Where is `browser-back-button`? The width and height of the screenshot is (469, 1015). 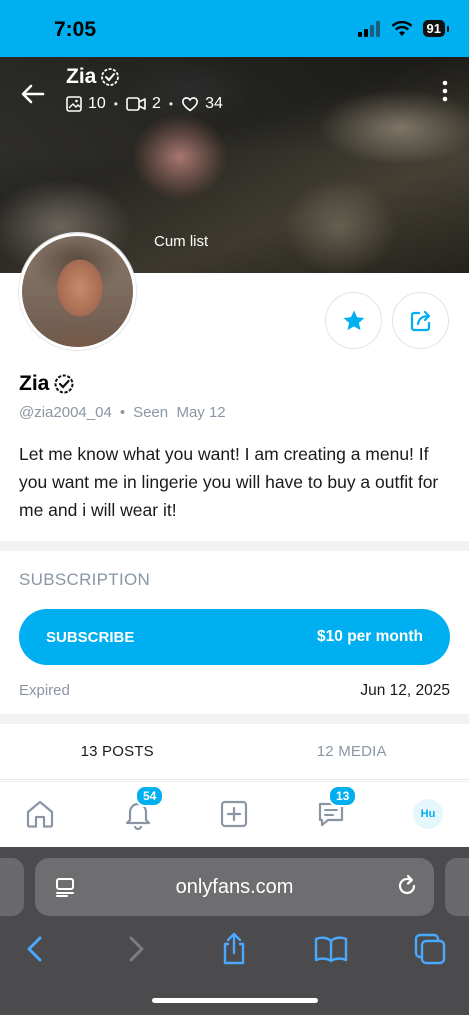
browser-back-button is located at coordinates (35, 949).